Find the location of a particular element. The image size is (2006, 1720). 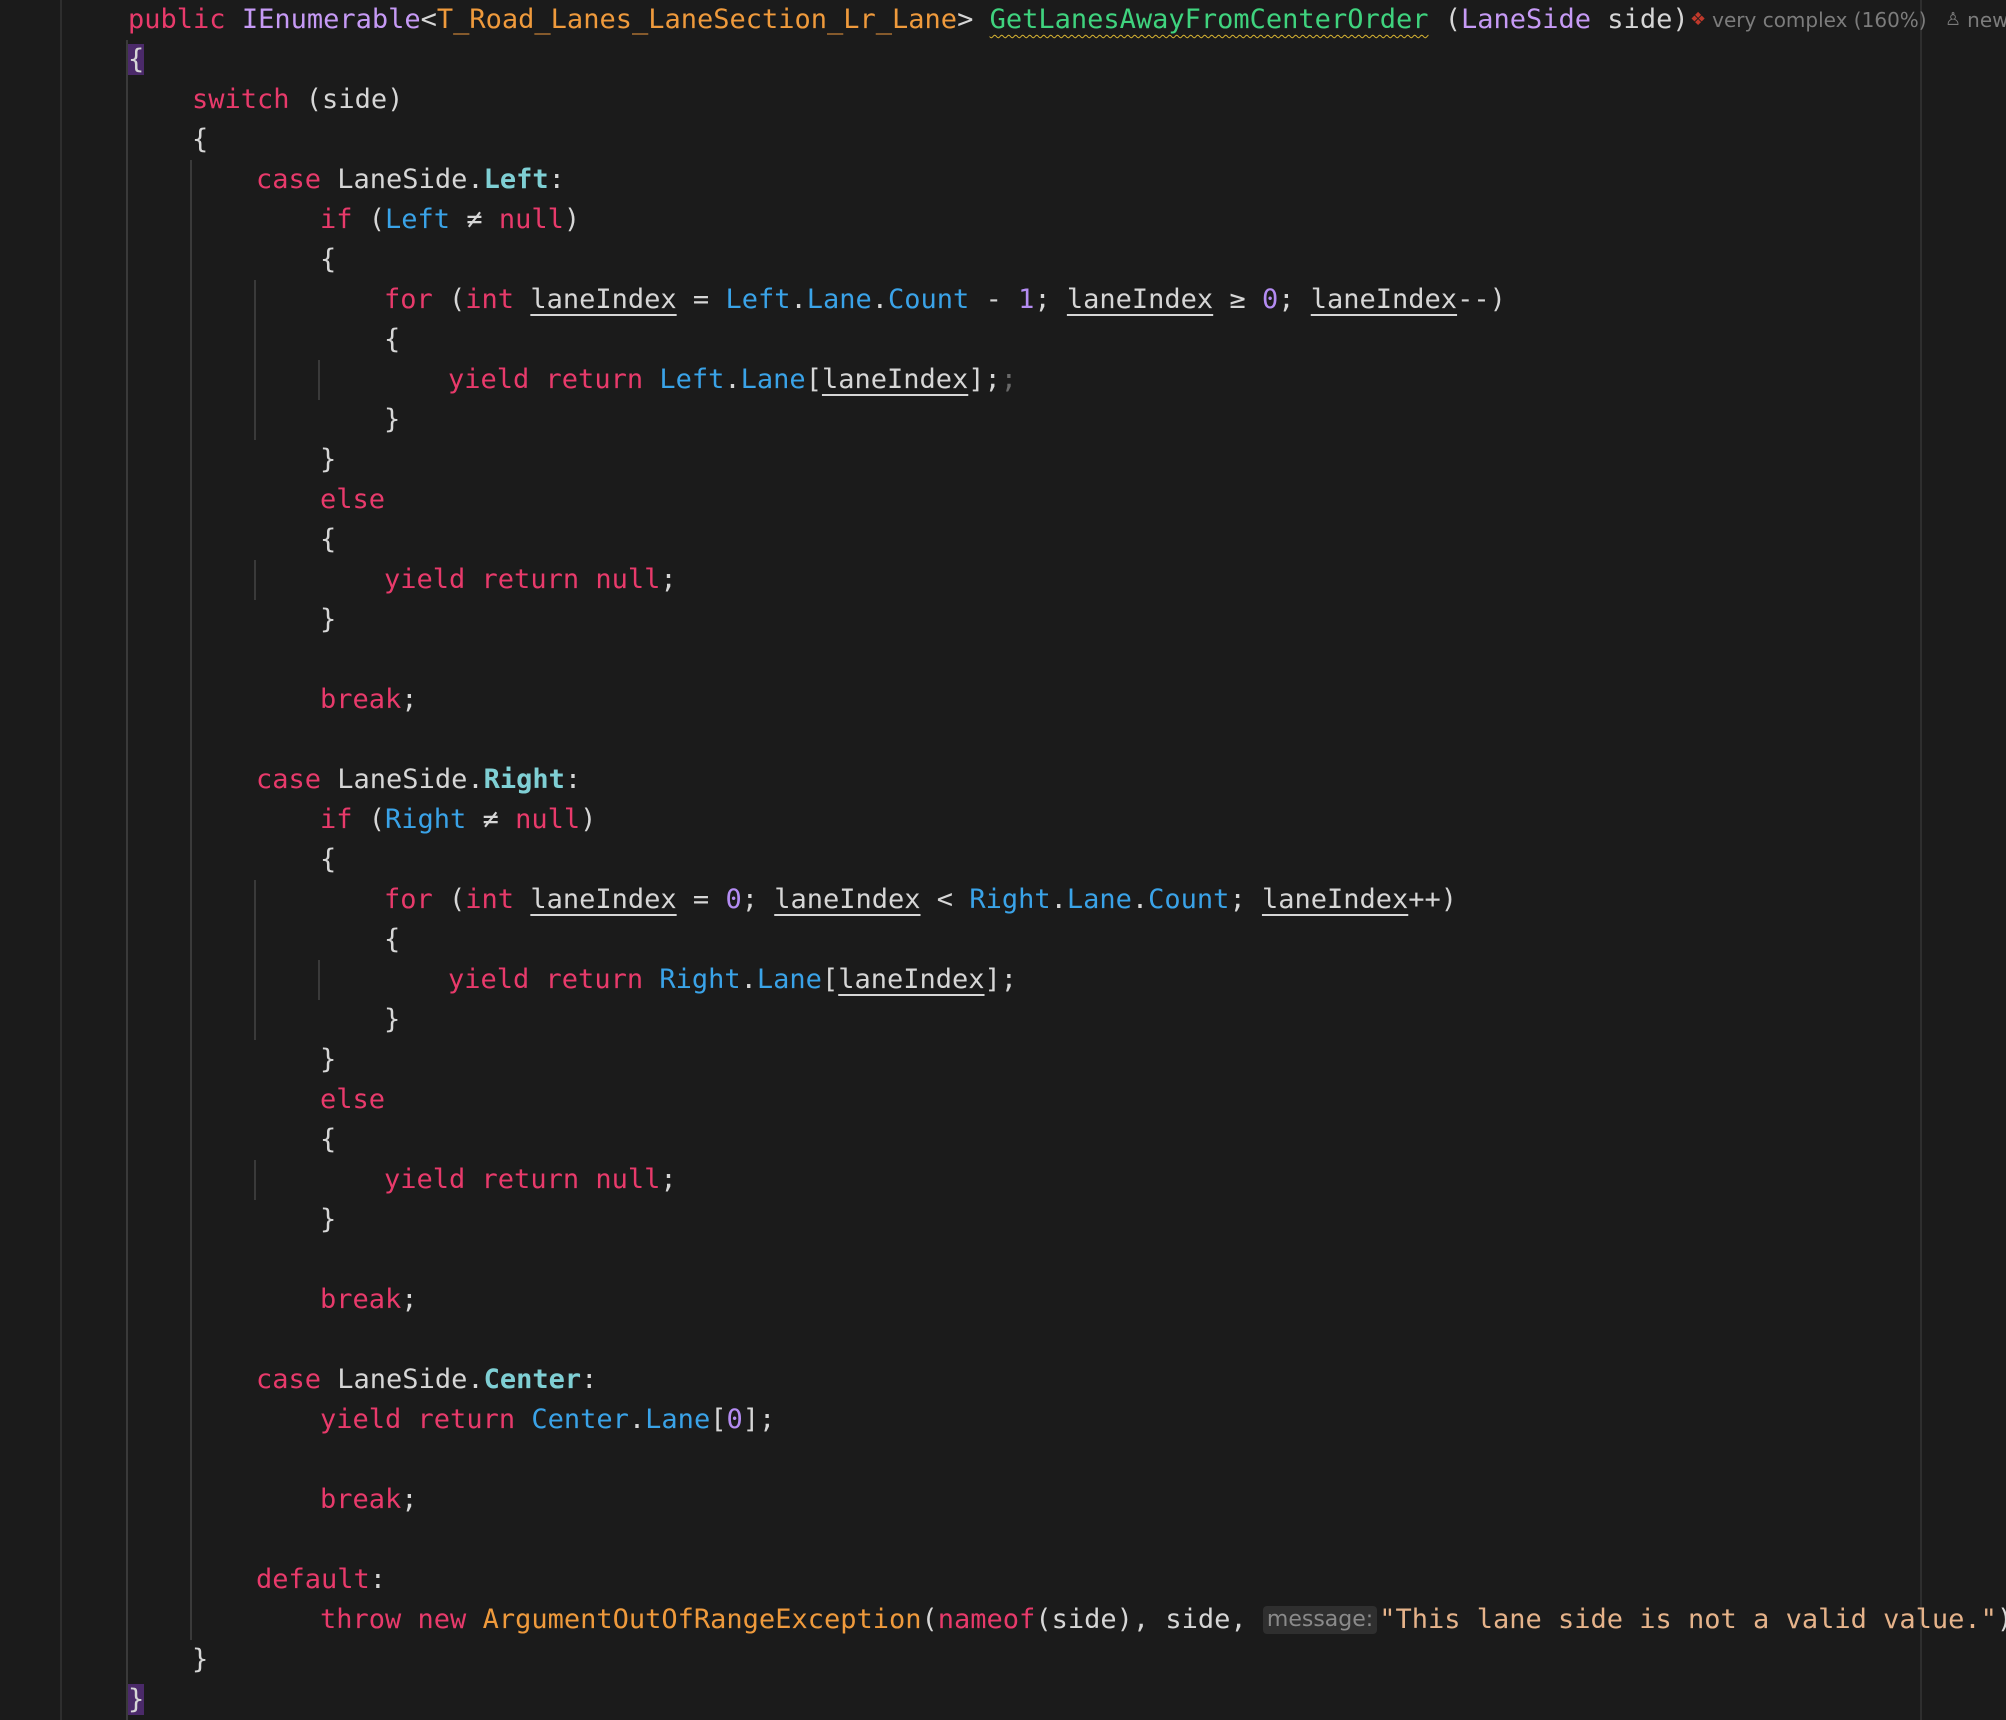

code-token: else is located at coordinates (353, 499).